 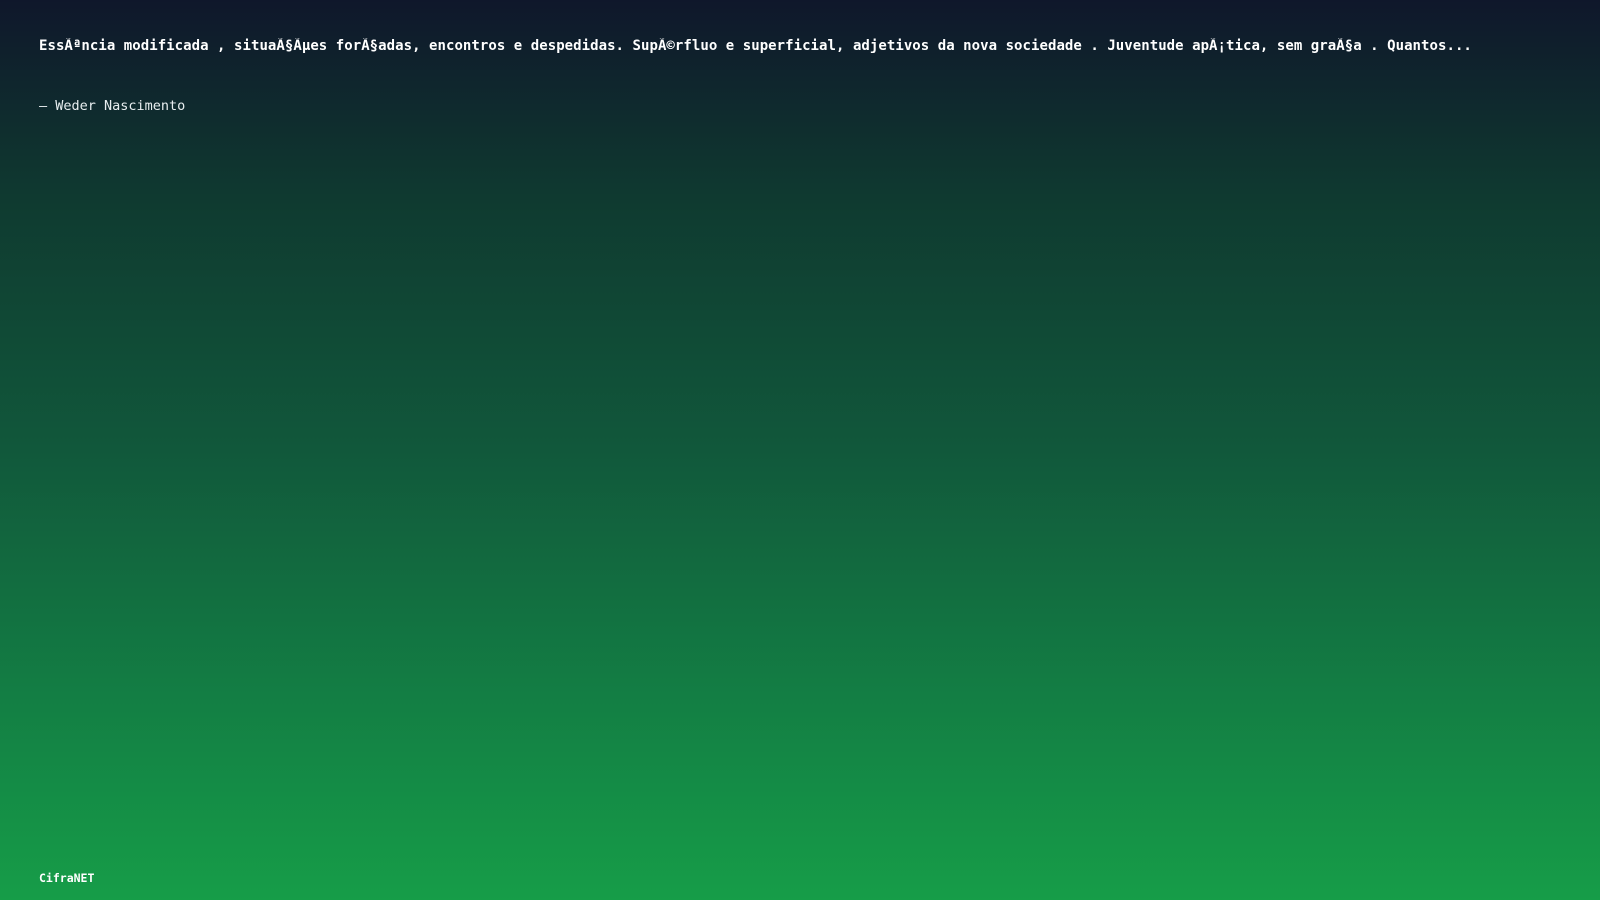 I want to click on brand-label: CifraNET, so click(x=67, y=878).